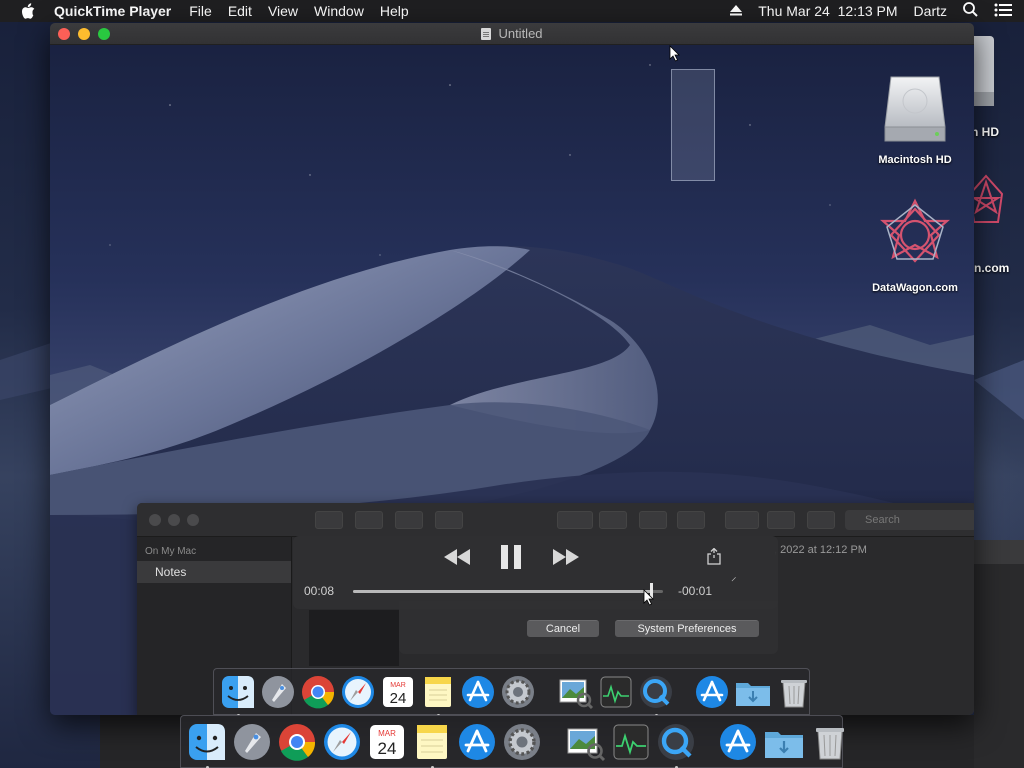 Image resolution: width=1024 pixels, height=768 pixels. What do you see at coordinates (930, 11) in the screenshot?
I see `user-menu: Dartz` at bounding box center [930, 11].